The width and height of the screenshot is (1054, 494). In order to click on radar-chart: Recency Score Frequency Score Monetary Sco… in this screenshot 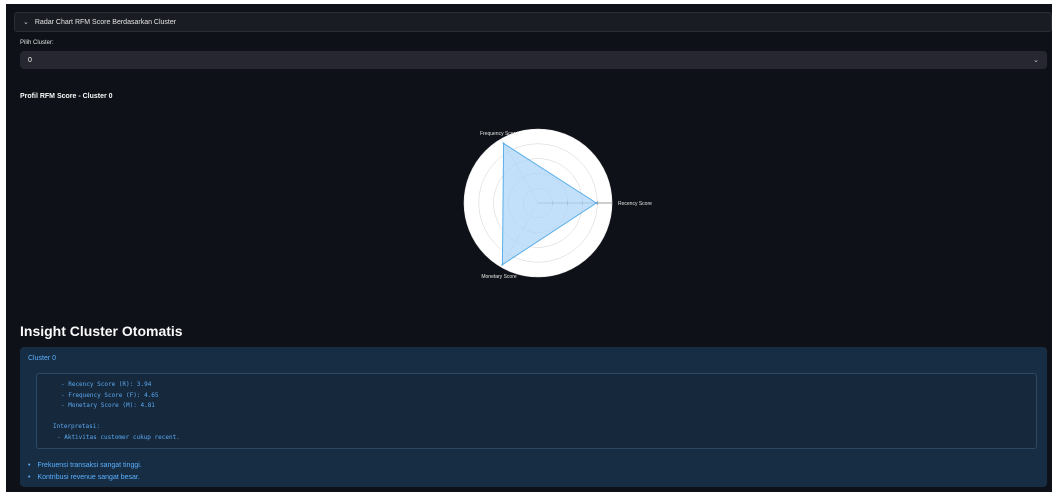, I will do `click(557, 204)`.